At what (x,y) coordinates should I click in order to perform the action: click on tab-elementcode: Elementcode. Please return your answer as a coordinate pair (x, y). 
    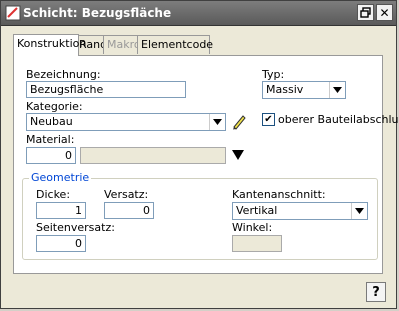
    Looking at the image, I should click on (175, 44).